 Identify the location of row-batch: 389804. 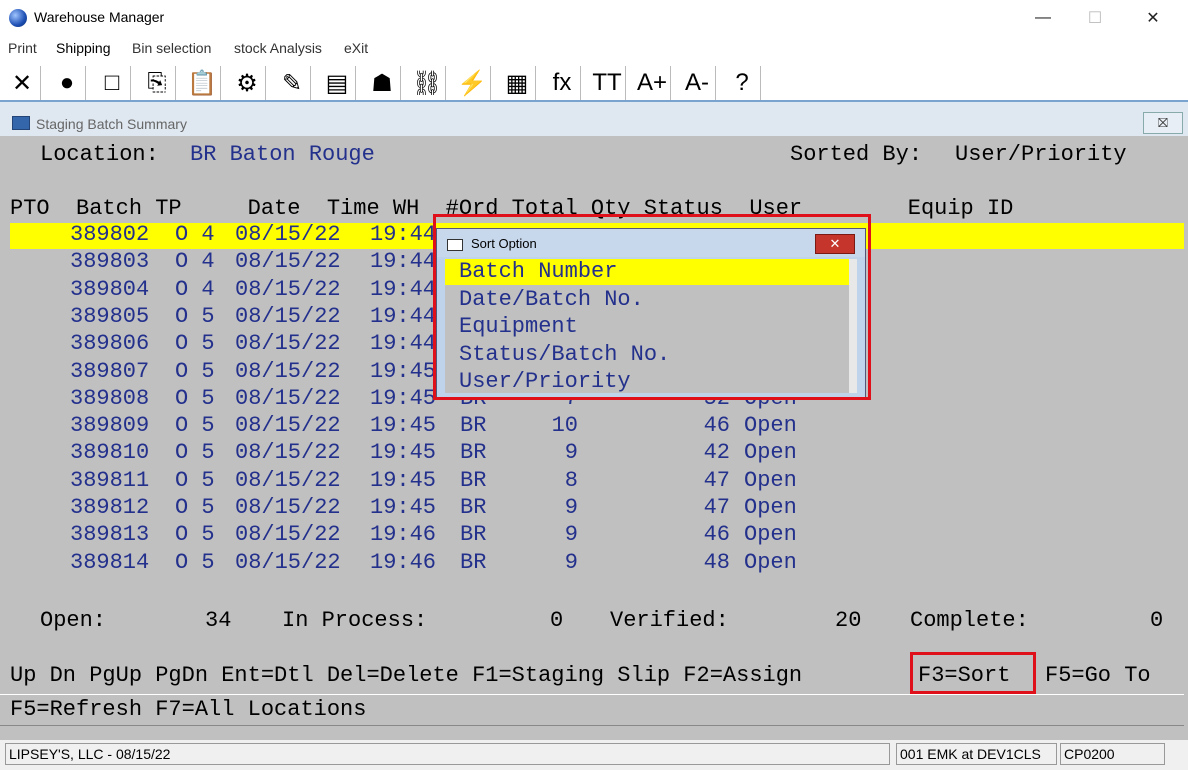
(109, 290).